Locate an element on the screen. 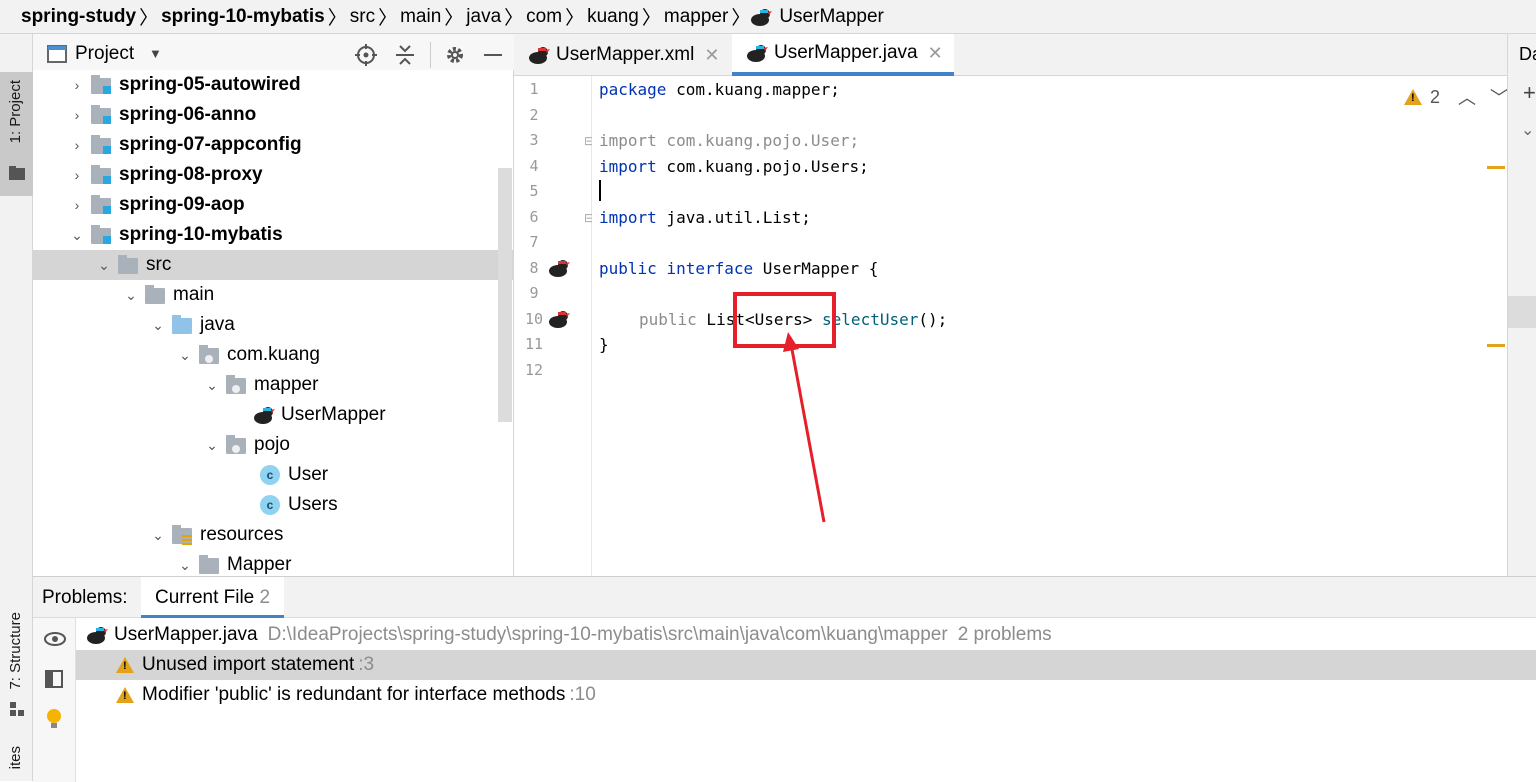 The width and height of the screenshot is (1536, 782). tree-node: ⌄ mapper is located at coordinates (273, 385).